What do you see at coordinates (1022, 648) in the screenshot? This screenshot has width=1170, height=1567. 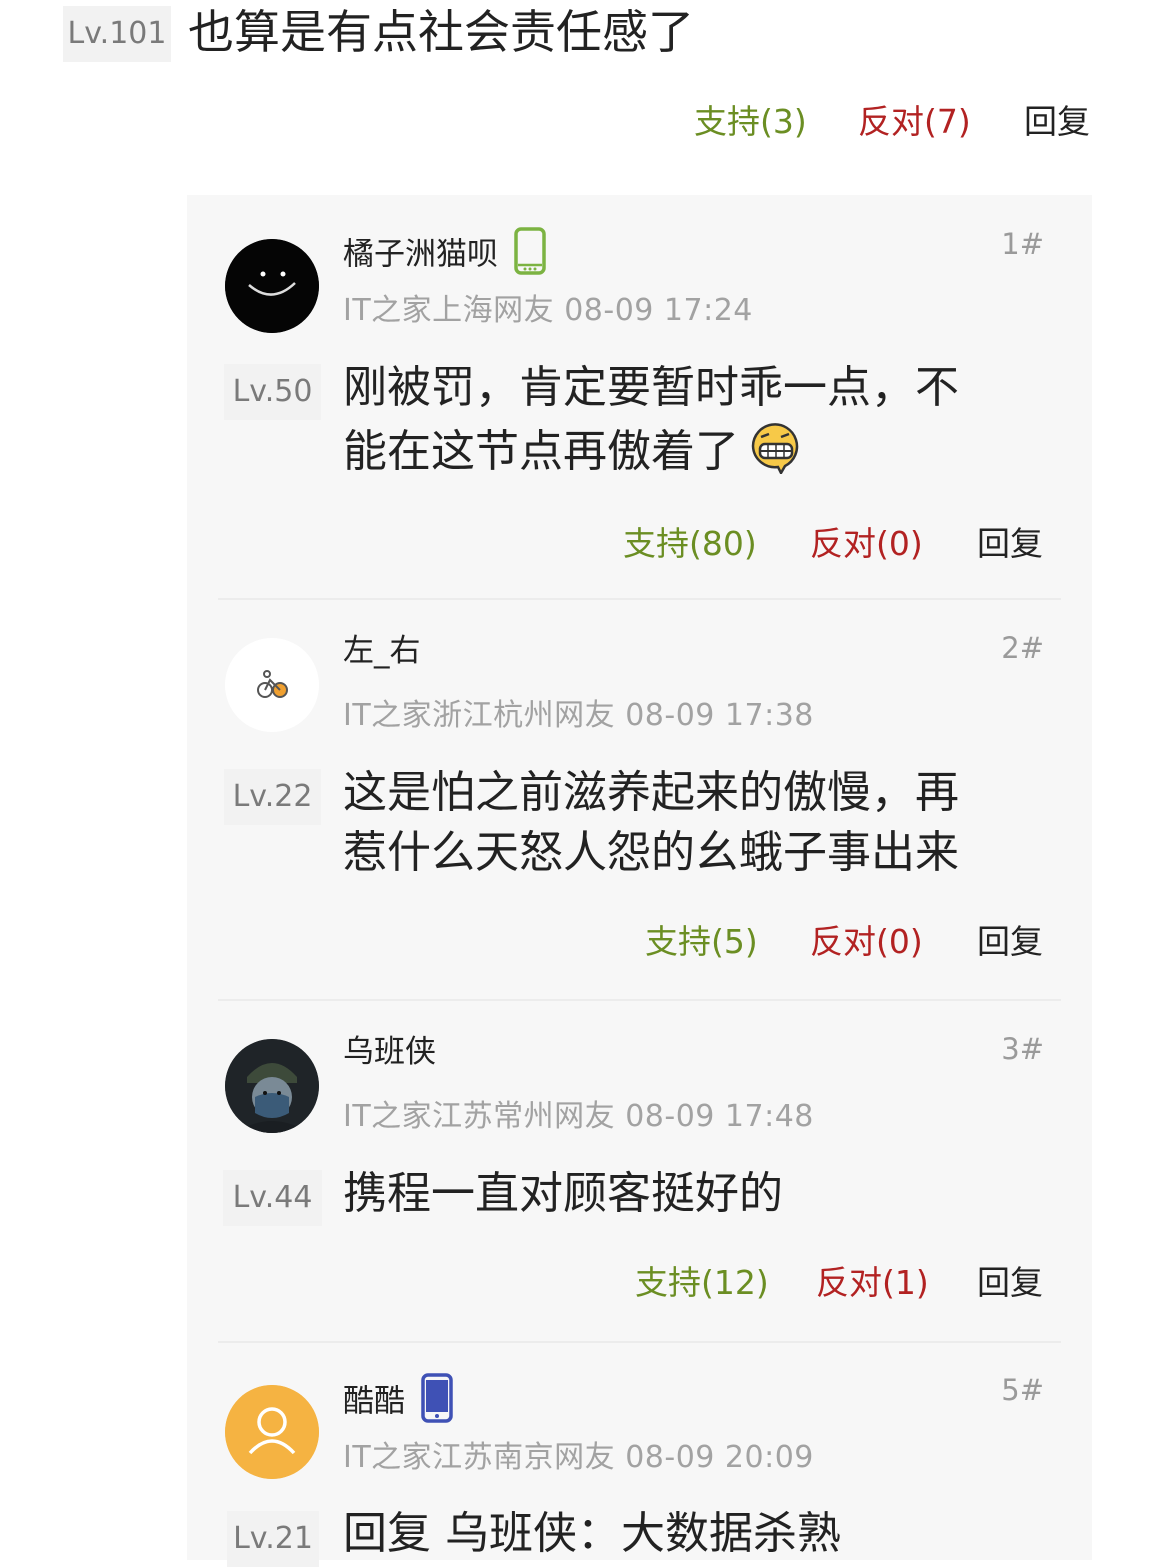 I see `floor-number: 2#` at bounding box center [1022, 648].